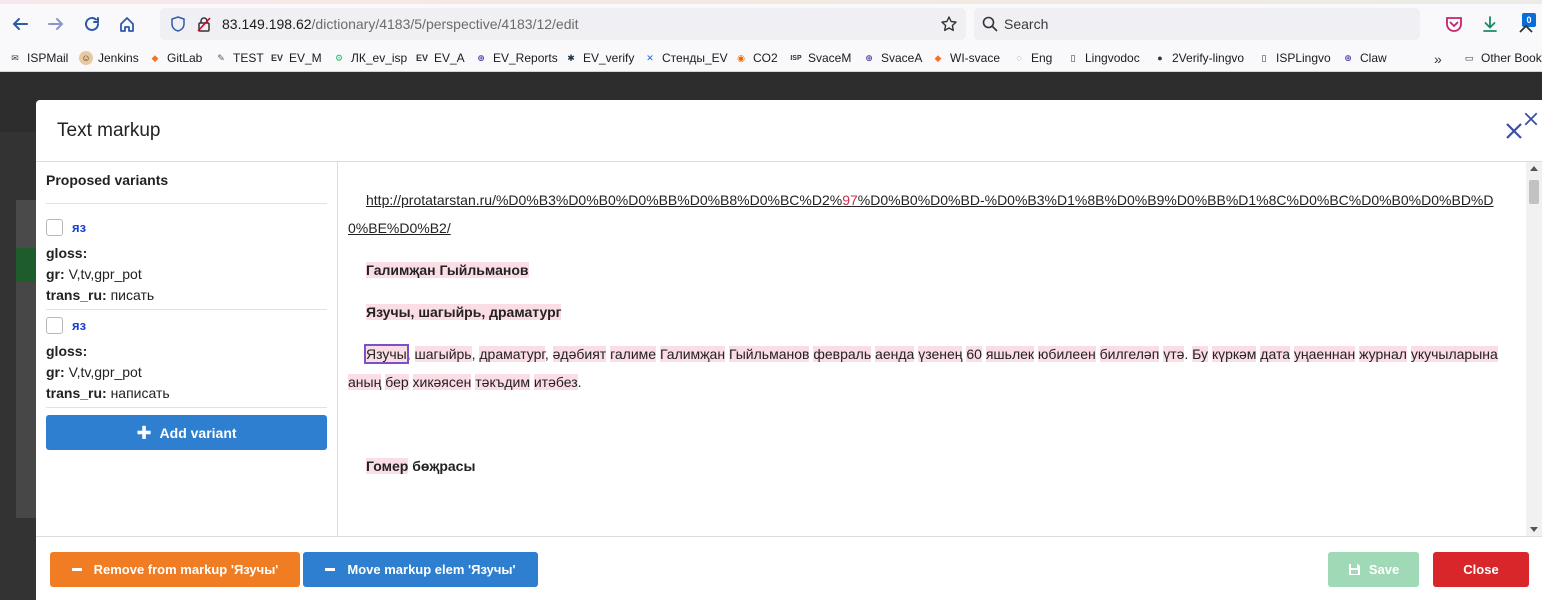 Image resolution: width=1542 pixels, height=600 pixels. Describe the element at coordinates (1383, 354) in the screenshot. I see `markup-word: журнал` at that location.